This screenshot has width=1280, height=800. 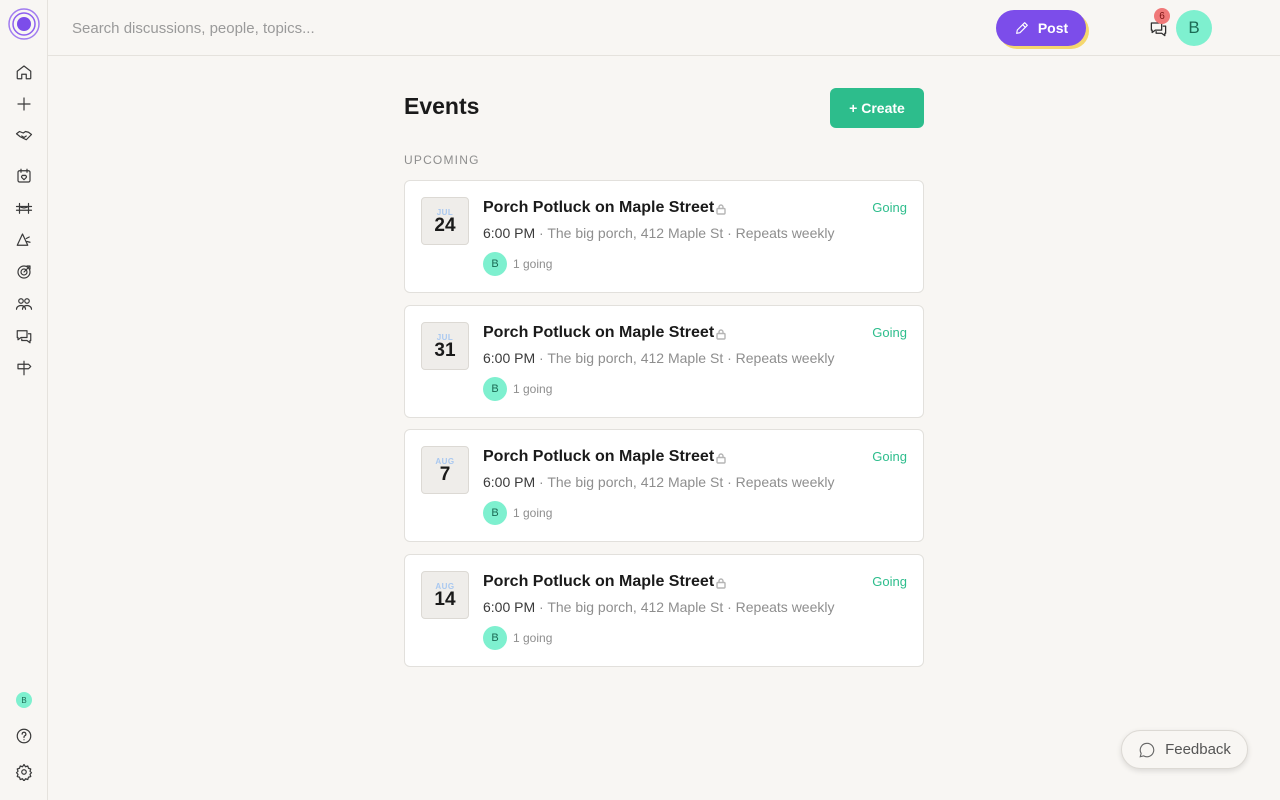 I want to click on signpost-icon, so click(x=24, y=368).